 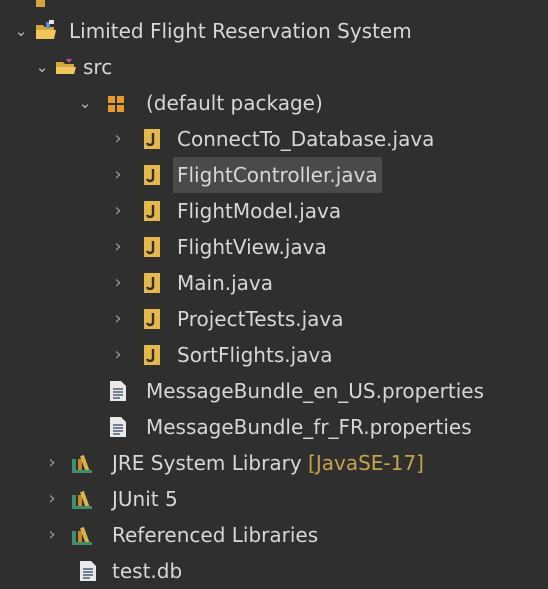 What do you see at coordinates (252, 247) in the screenshot?
I see `tree-item-label: FlightView.java` at bounding box center [252, 247].